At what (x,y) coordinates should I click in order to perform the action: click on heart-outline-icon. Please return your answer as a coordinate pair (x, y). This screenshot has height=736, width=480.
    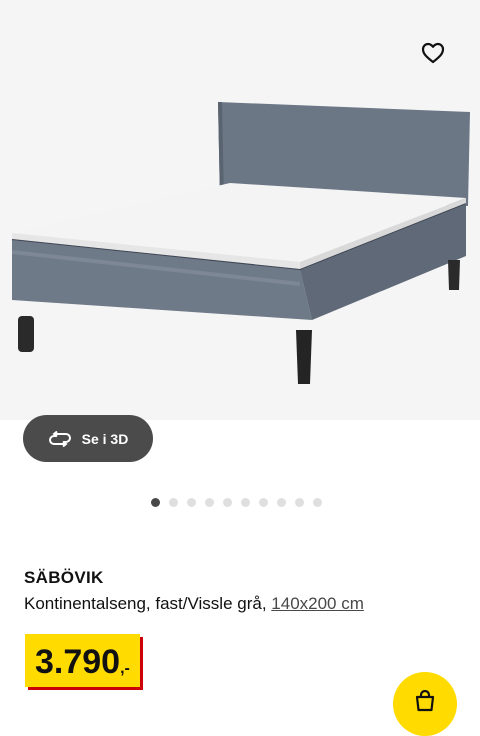
    Looking at the image, I should click on (433, 53).